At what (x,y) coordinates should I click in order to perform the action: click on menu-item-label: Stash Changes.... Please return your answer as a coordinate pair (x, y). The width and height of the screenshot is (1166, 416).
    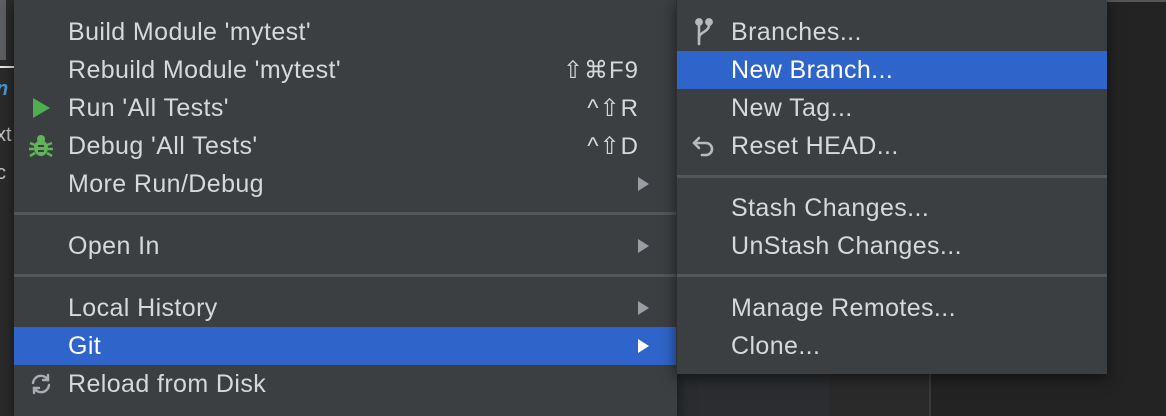
    Looking at the image, I should click on (830, 207).